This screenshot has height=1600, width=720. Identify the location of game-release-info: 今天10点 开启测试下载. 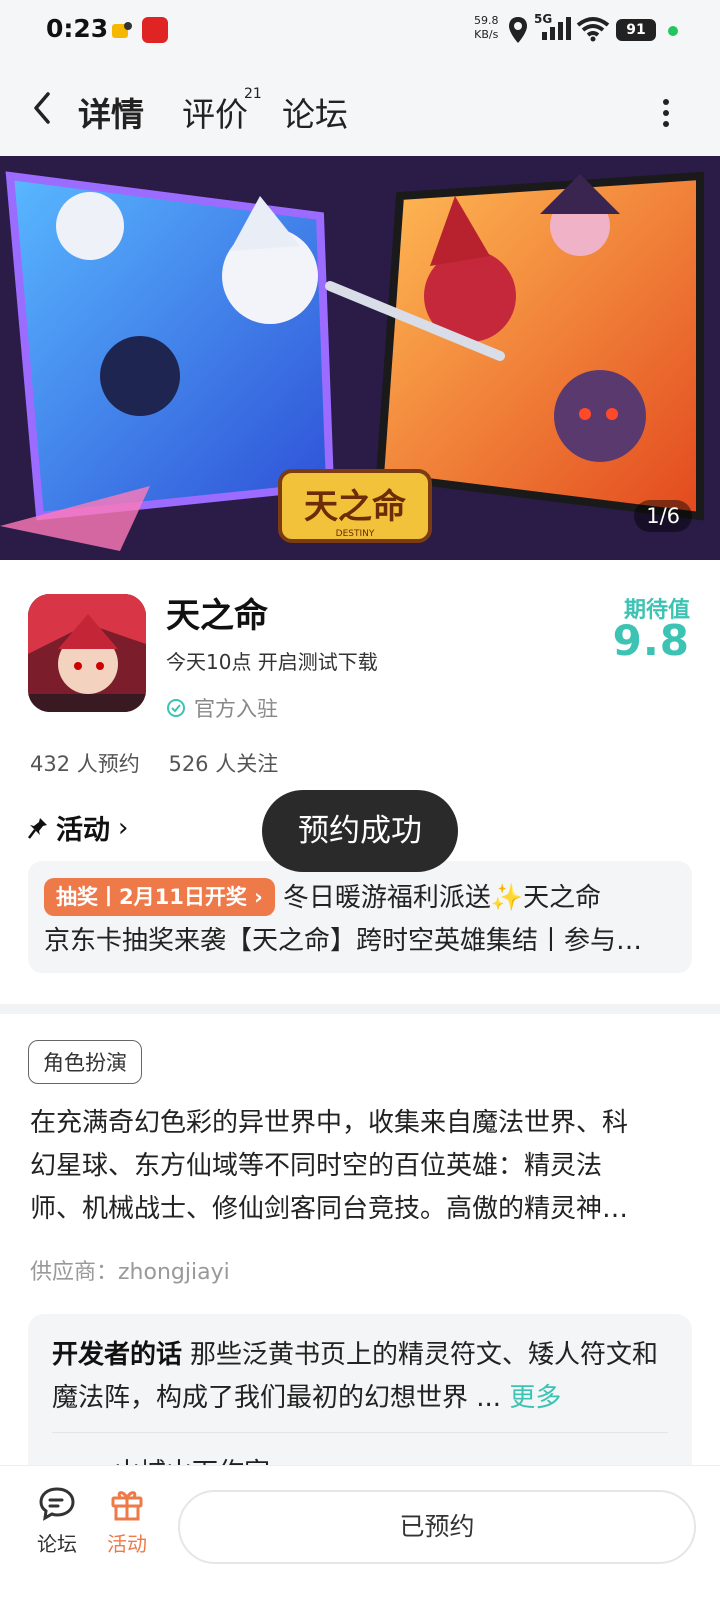
(272, 662).